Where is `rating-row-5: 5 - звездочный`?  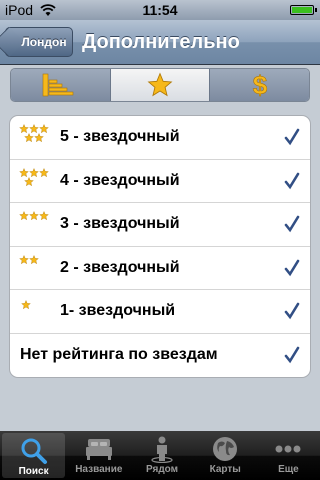 rating-row-5: 5 - звездочный is located at coordinates (160, 138).